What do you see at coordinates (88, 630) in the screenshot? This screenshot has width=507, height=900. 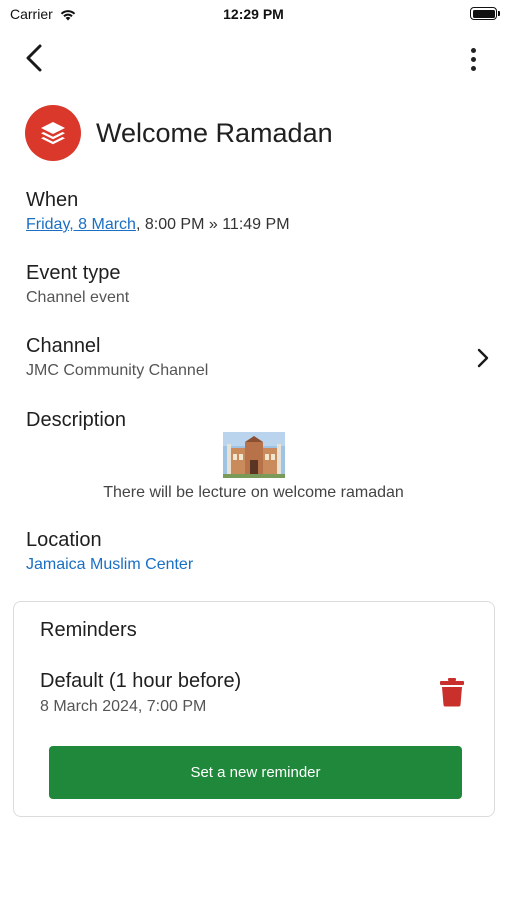 I see `reminders-title: Reminders` at bounding box center [88, 630].